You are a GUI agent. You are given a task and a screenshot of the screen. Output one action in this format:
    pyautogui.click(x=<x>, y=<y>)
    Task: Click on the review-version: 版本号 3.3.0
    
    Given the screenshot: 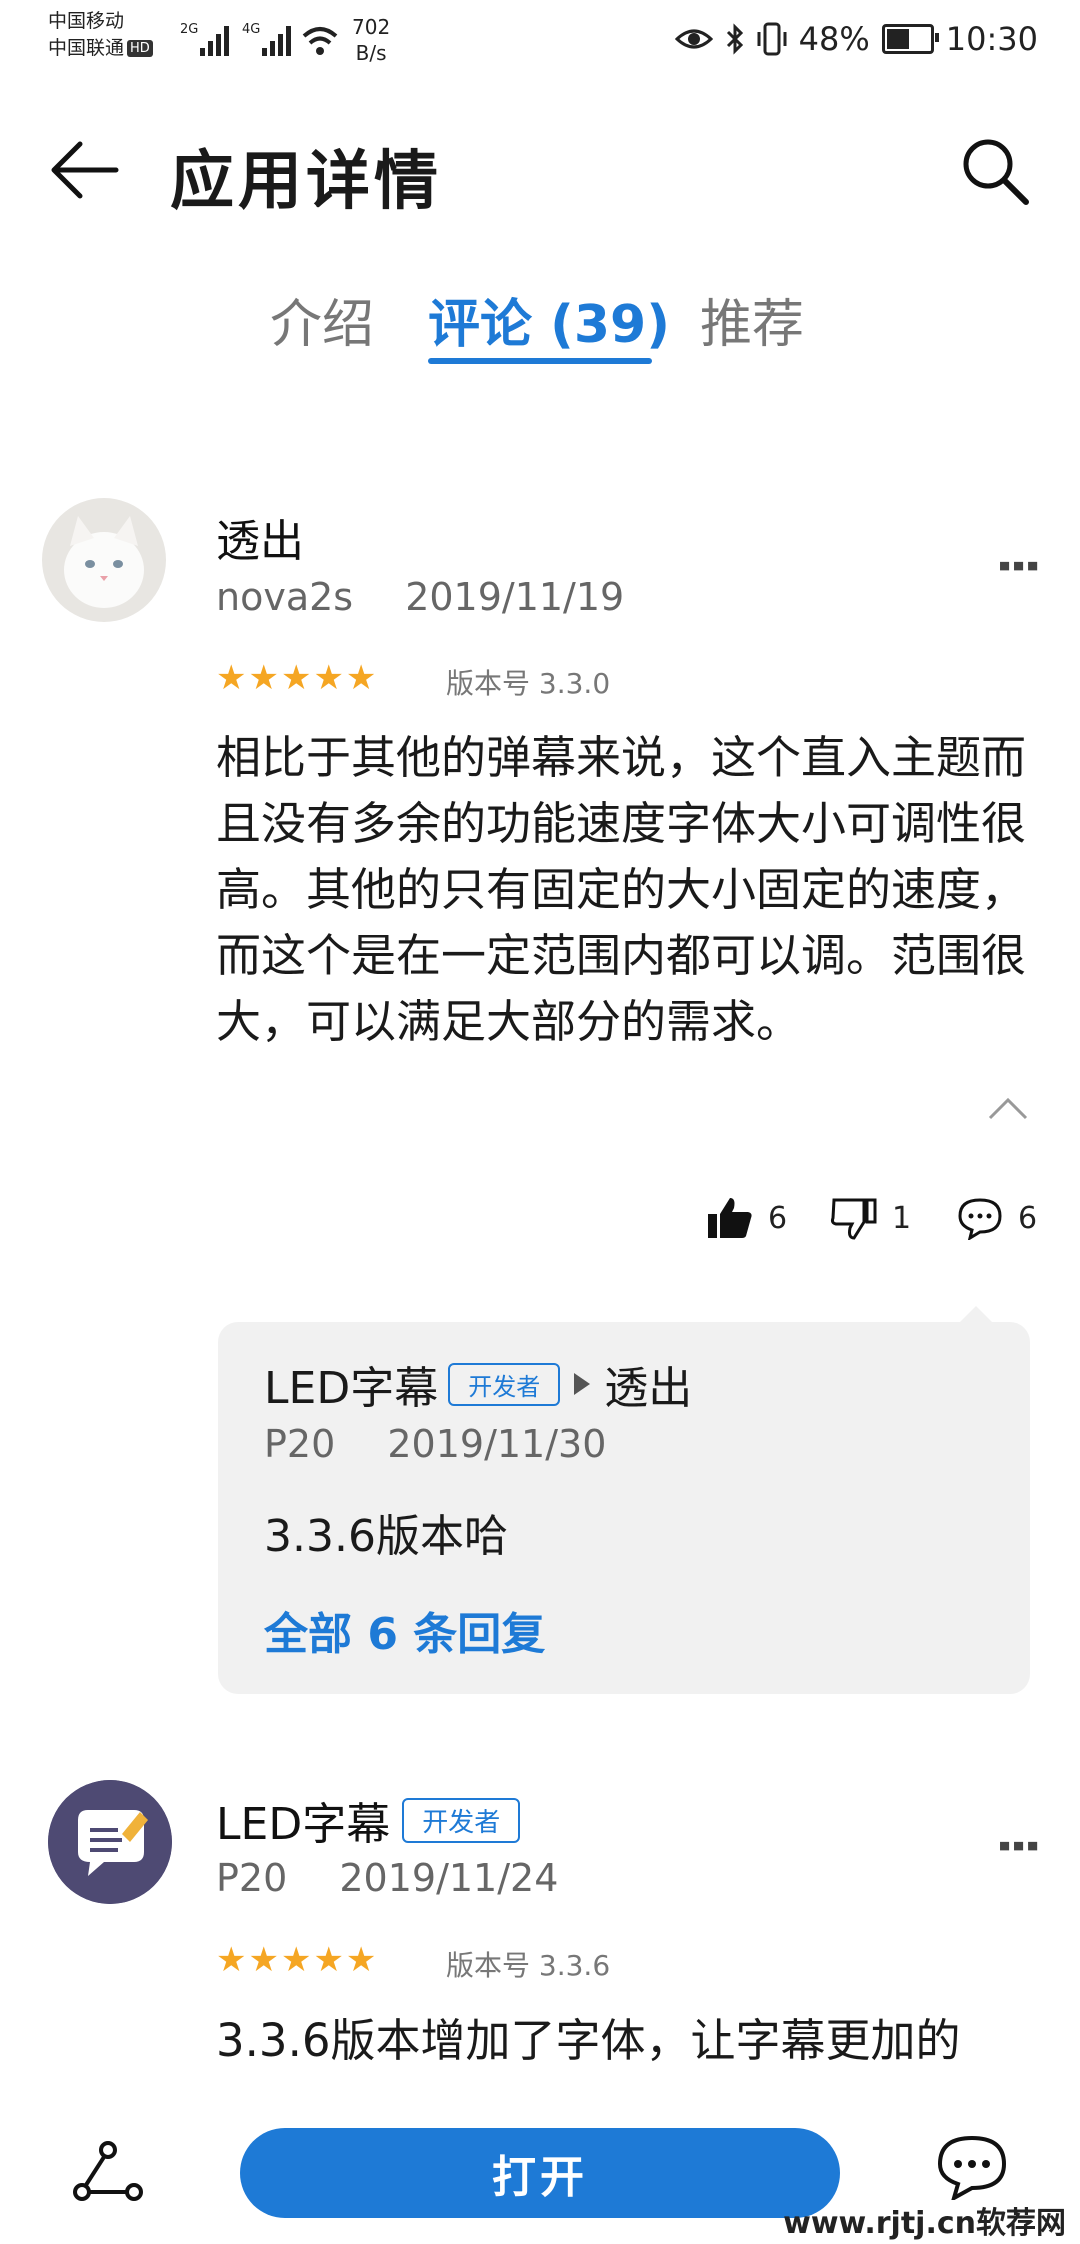 What is the action you would take?
    pyautogui.click(x=528, y=683)
    